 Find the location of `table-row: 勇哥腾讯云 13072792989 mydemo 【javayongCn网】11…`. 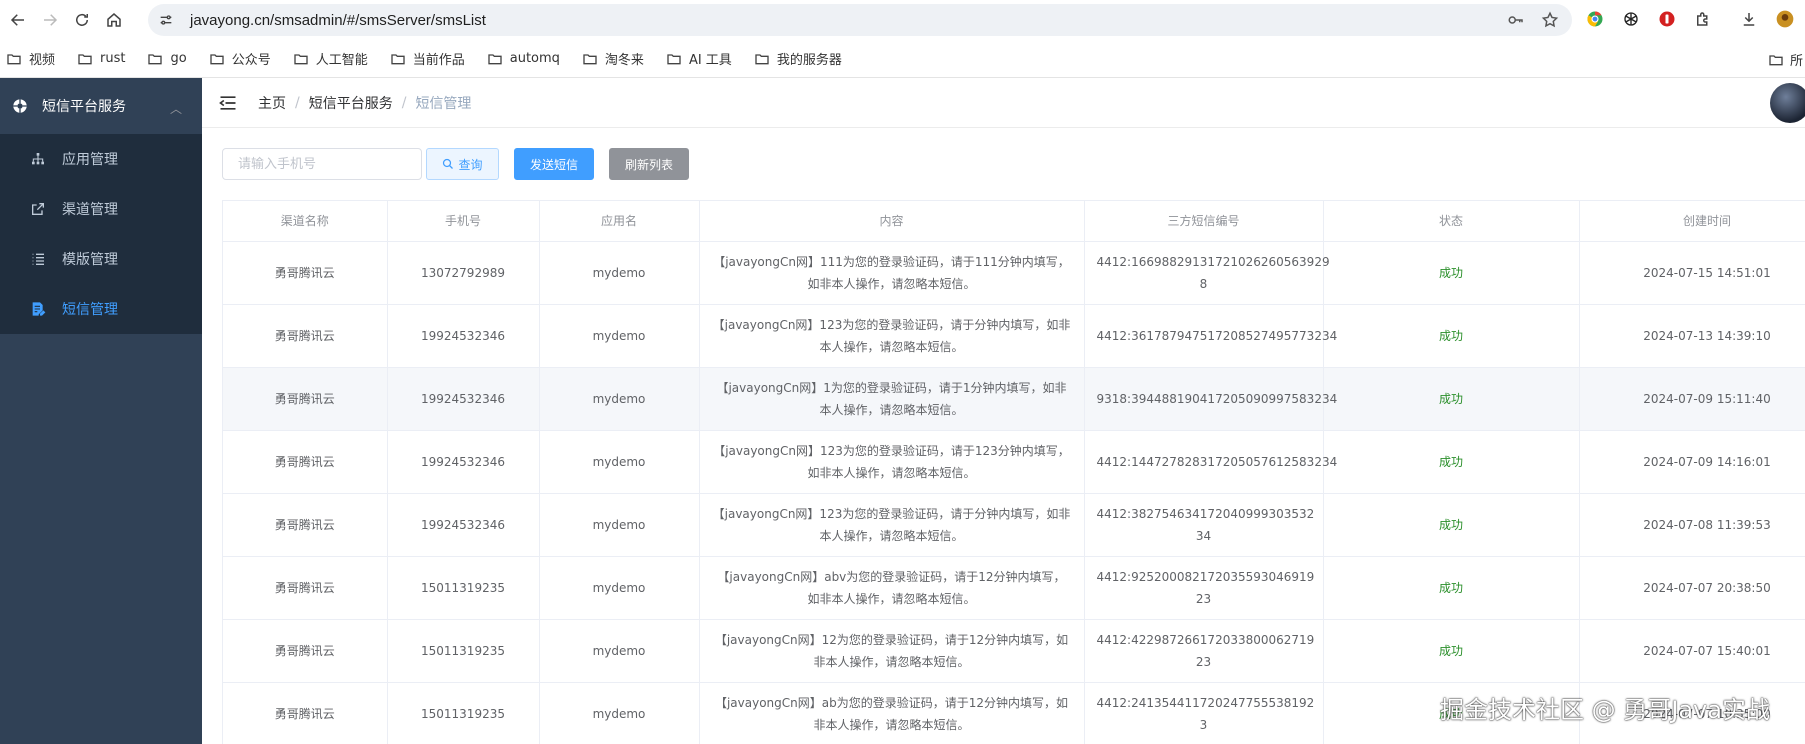

table-row: 勇哥腾讯云 13072792989 mydemo 【javayongCn网】11… is located at coordinates (1014, 273).